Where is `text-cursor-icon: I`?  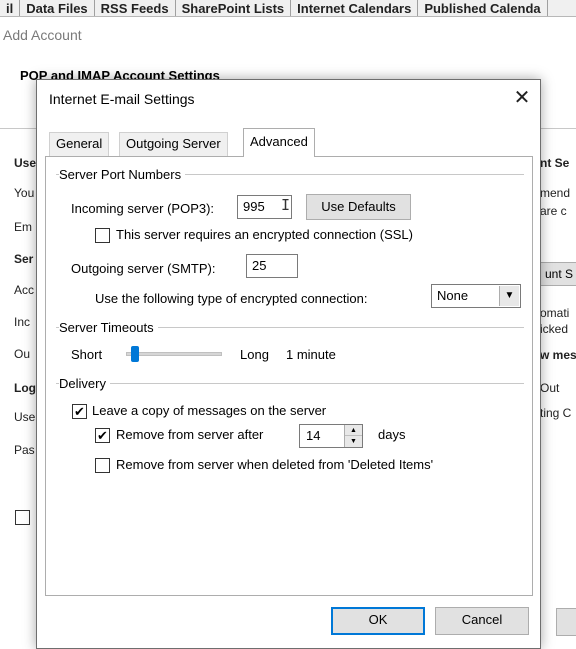 text-cursor-icon: I is located at coordinates (286, 205).